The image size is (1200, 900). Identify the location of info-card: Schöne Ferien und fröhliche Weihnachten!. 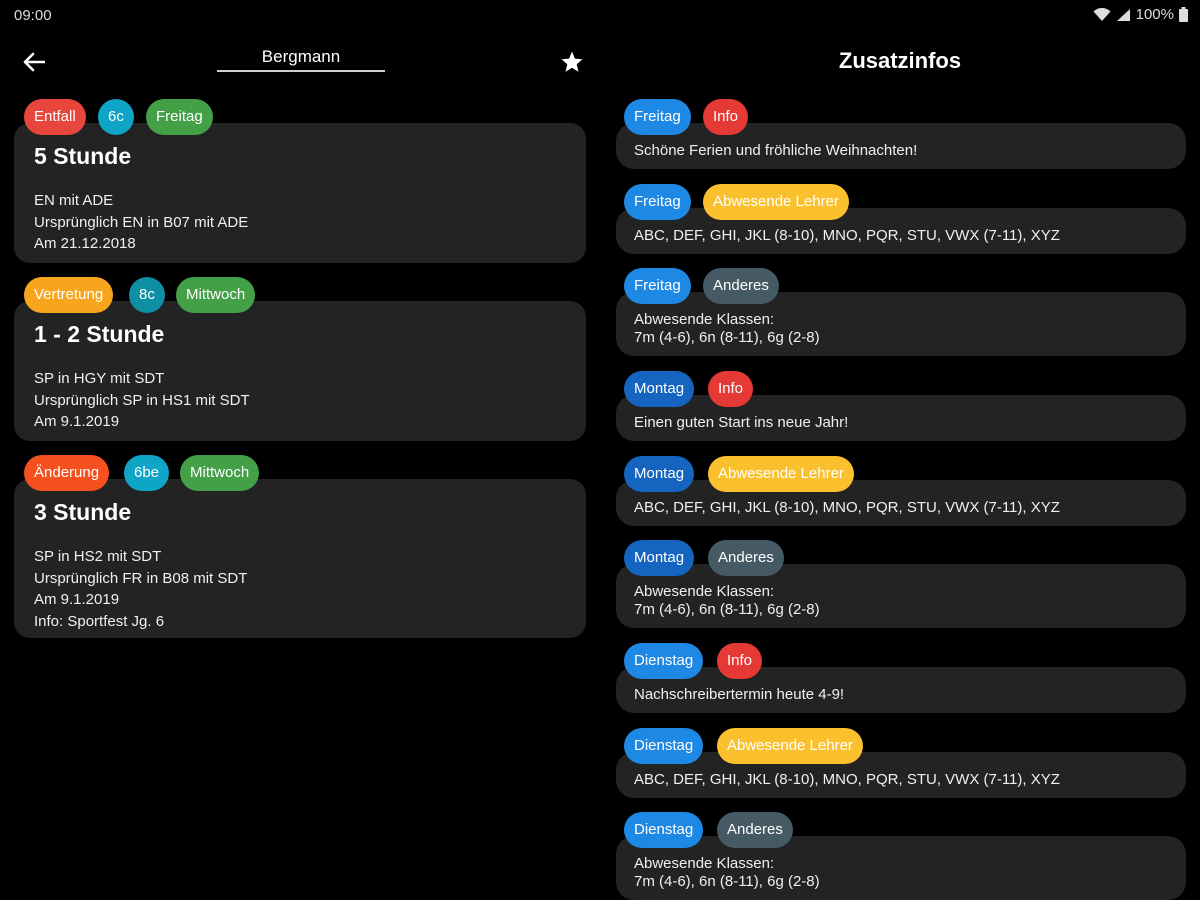
(901, 146).